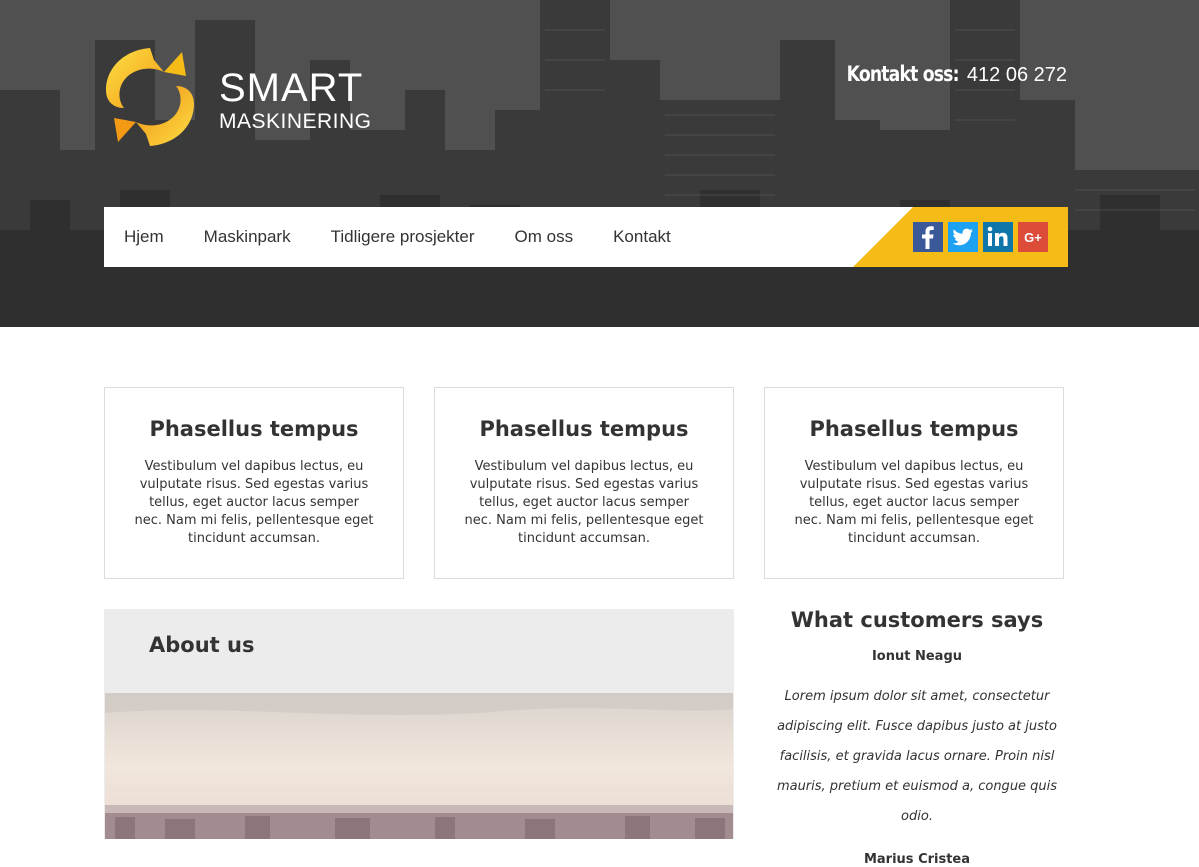 Image resolution: width=1199 pixels, height=867 pixels. I want to click on testimonial-author: Ionut Neagu, so click(917, 656).